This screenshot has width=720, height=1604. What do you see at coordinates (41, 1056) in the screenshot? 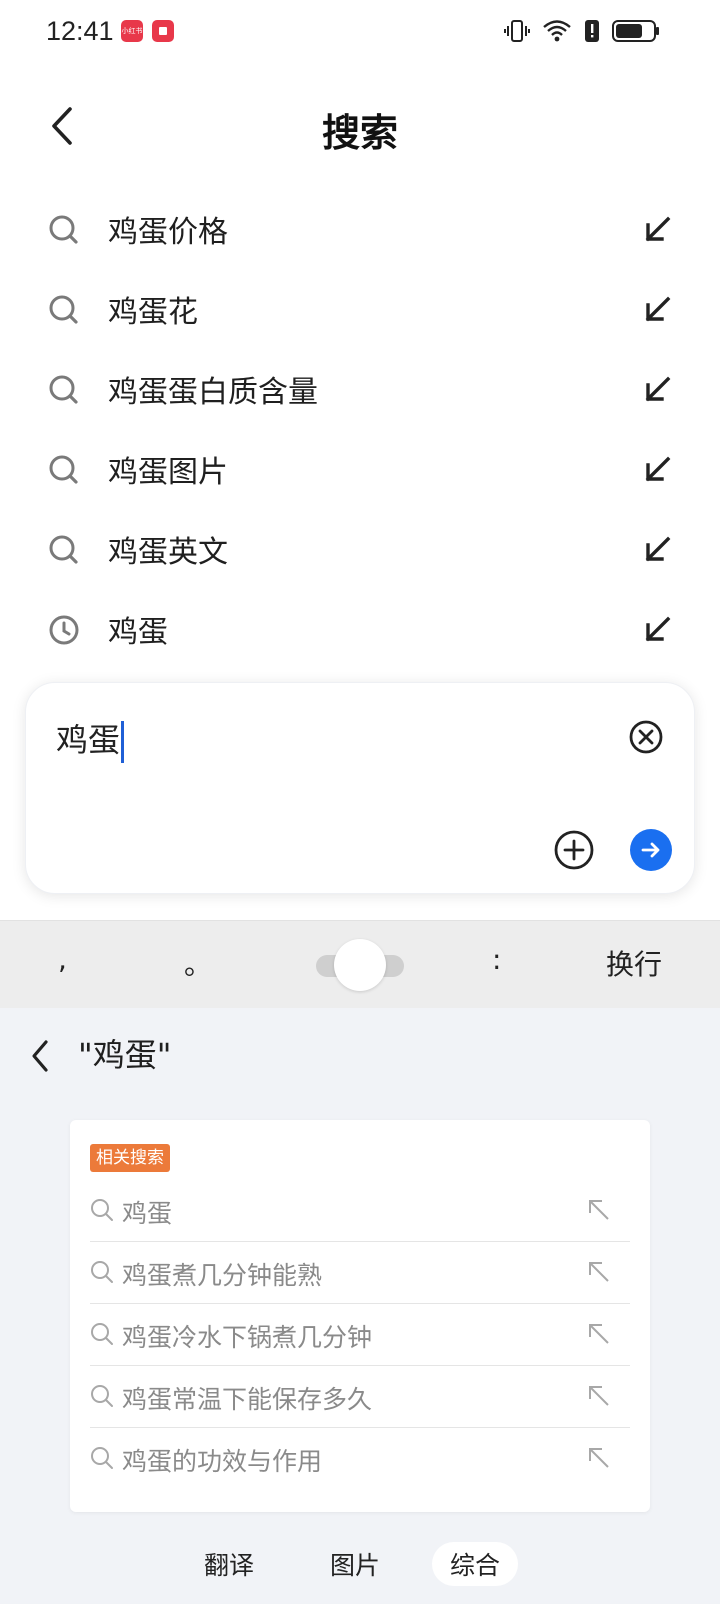
I see `chevron-left-icon` at bounding box center [41, 1056].